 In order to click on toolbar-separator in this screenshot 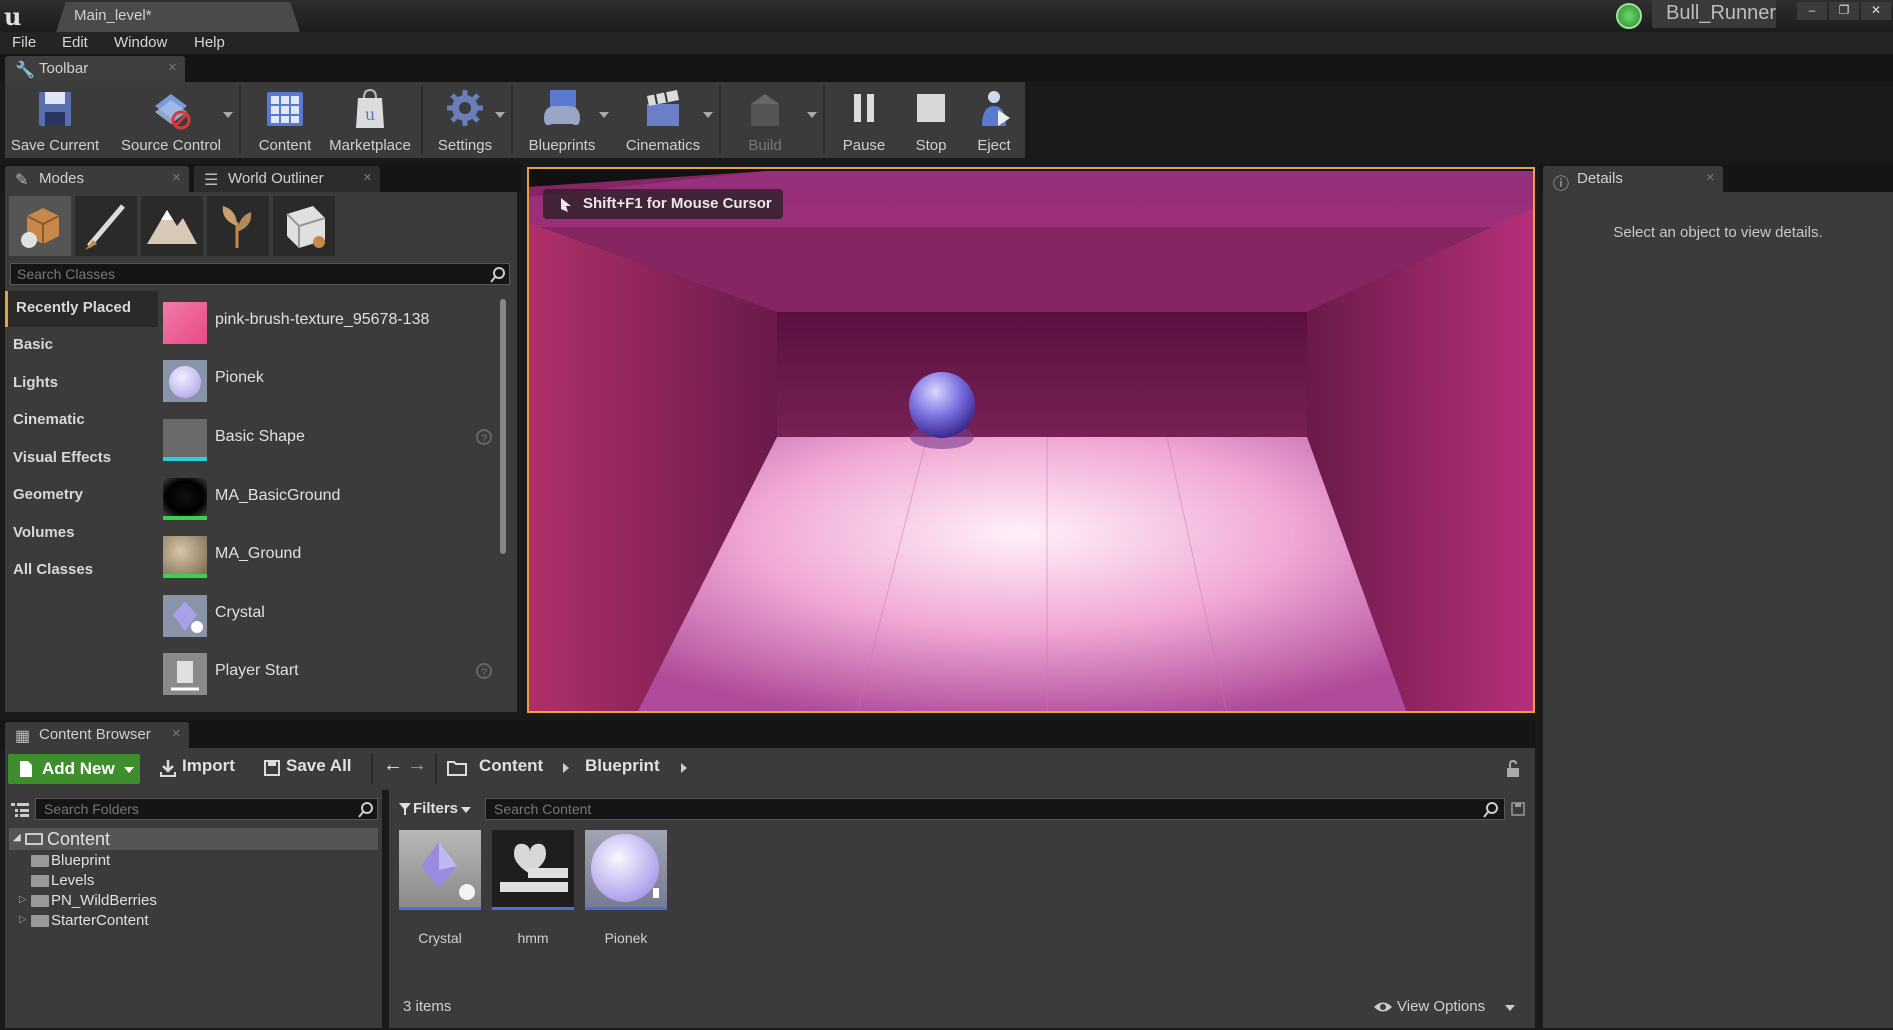, I will do `click(422, 120)`.